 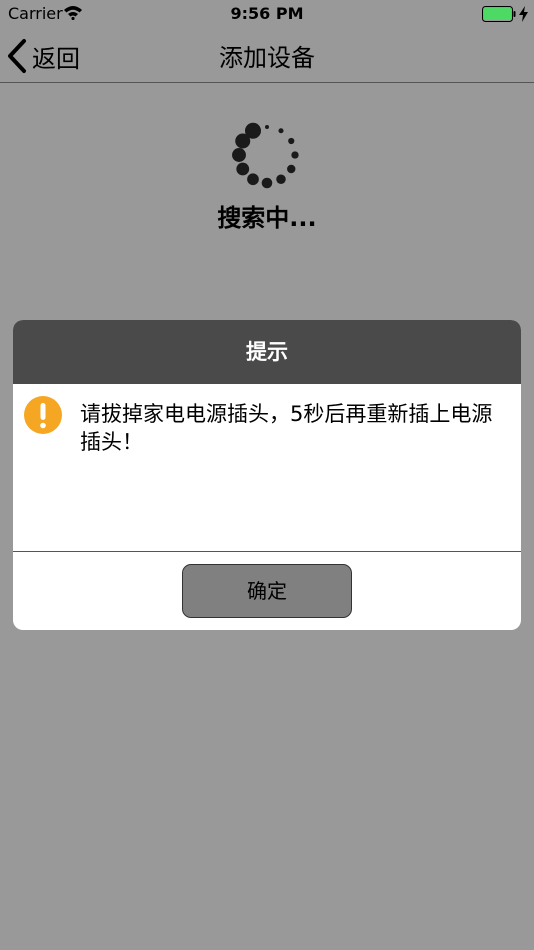 I want to click on dialog-title: 提示, so click(x=267, y=352).